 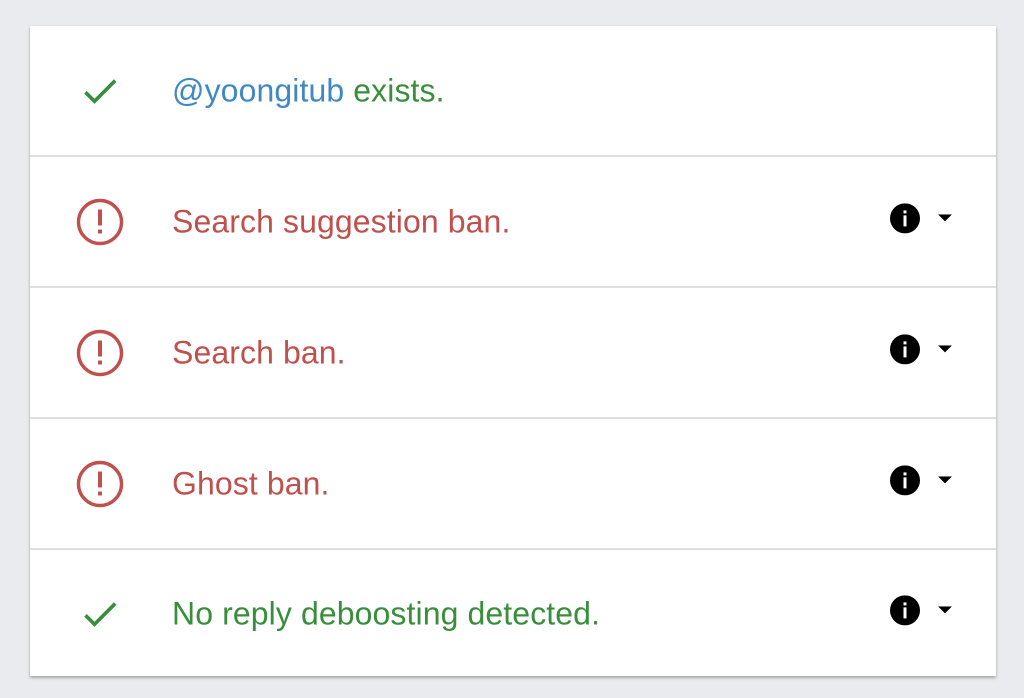 What do you see at coordinates (251, 483) in the screenshot?
I see `result-text: Ghost ban.` at bounding box center [251, 483].